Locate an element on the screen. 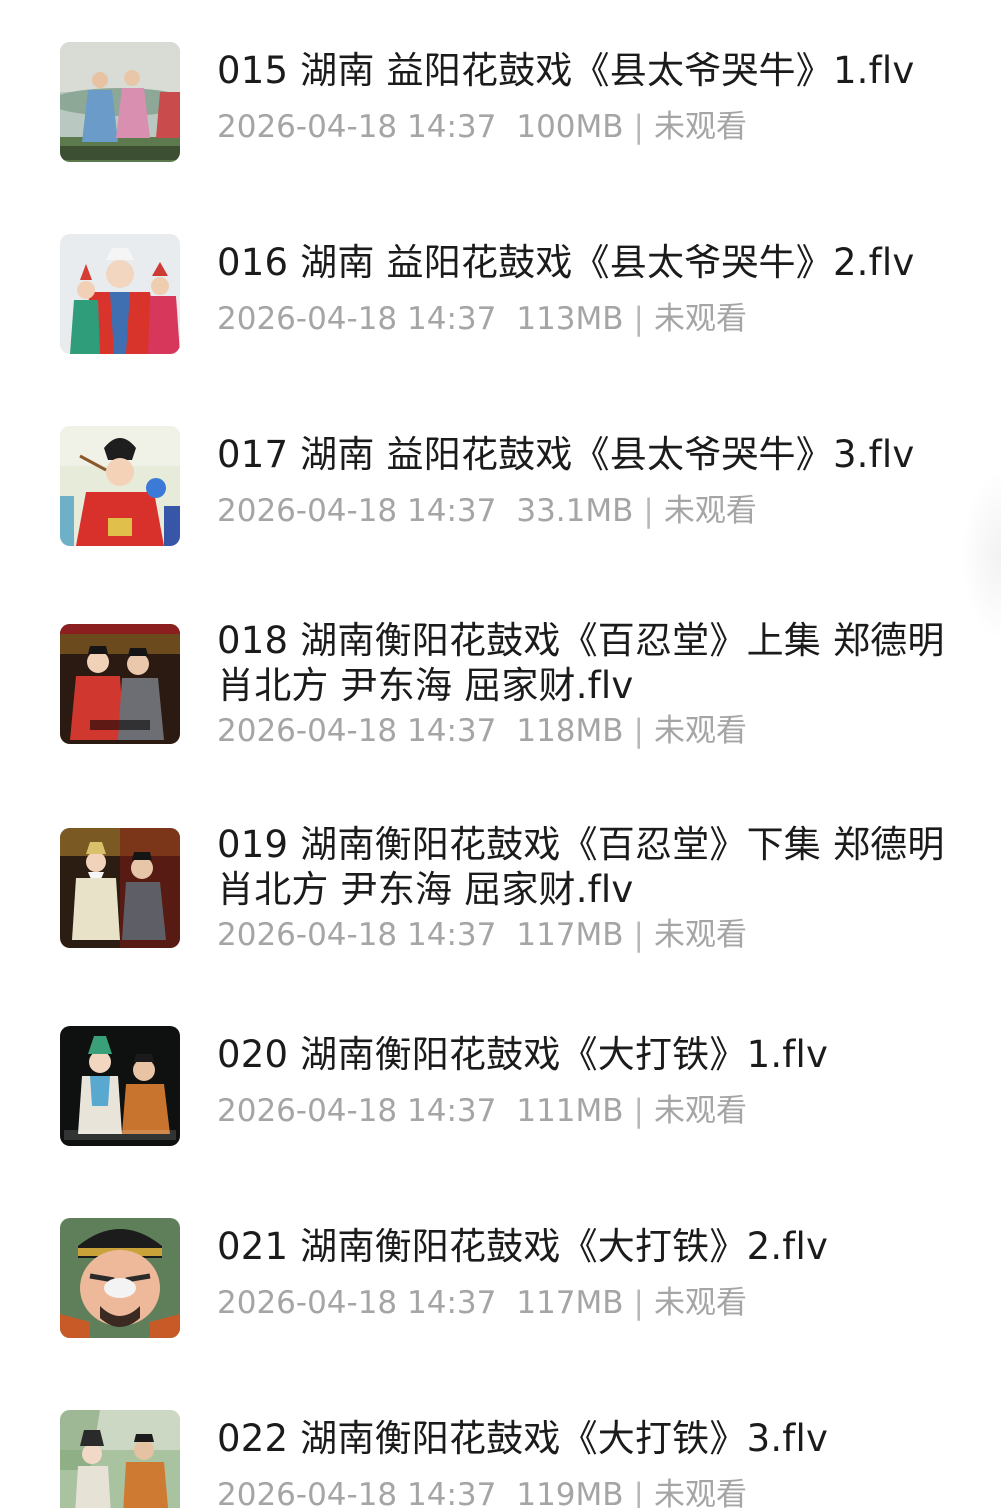  file-title: 022 湖南衡阳花鼓戏《大打铁》3.flv is located at coordinates (587, 1438).